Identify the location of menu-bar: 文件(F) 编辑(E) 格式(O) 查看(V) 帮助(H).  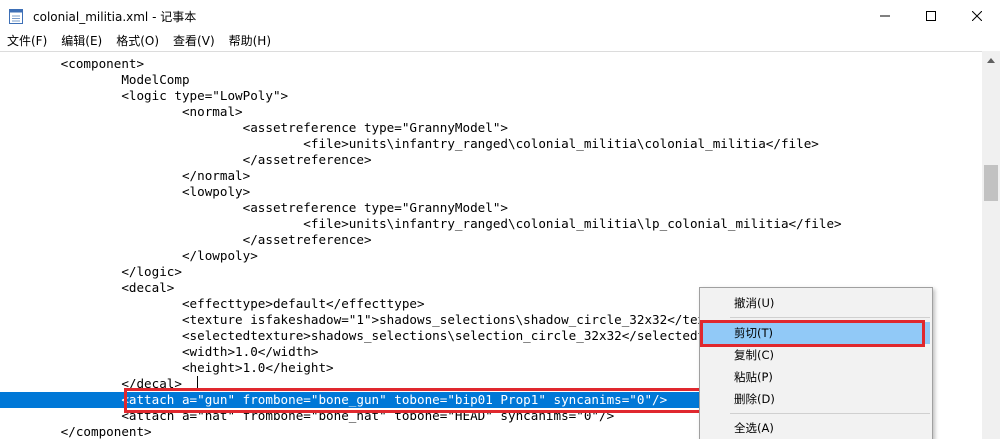
(500, 41).